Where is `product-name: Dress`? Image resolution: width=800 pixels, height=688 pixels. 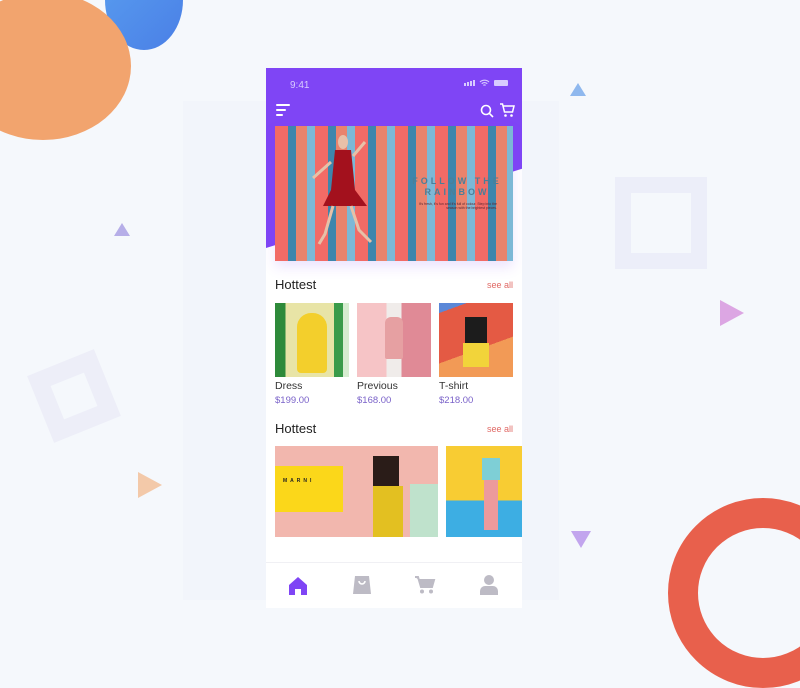 product-name: Dress is located at coordinates (289, 386).